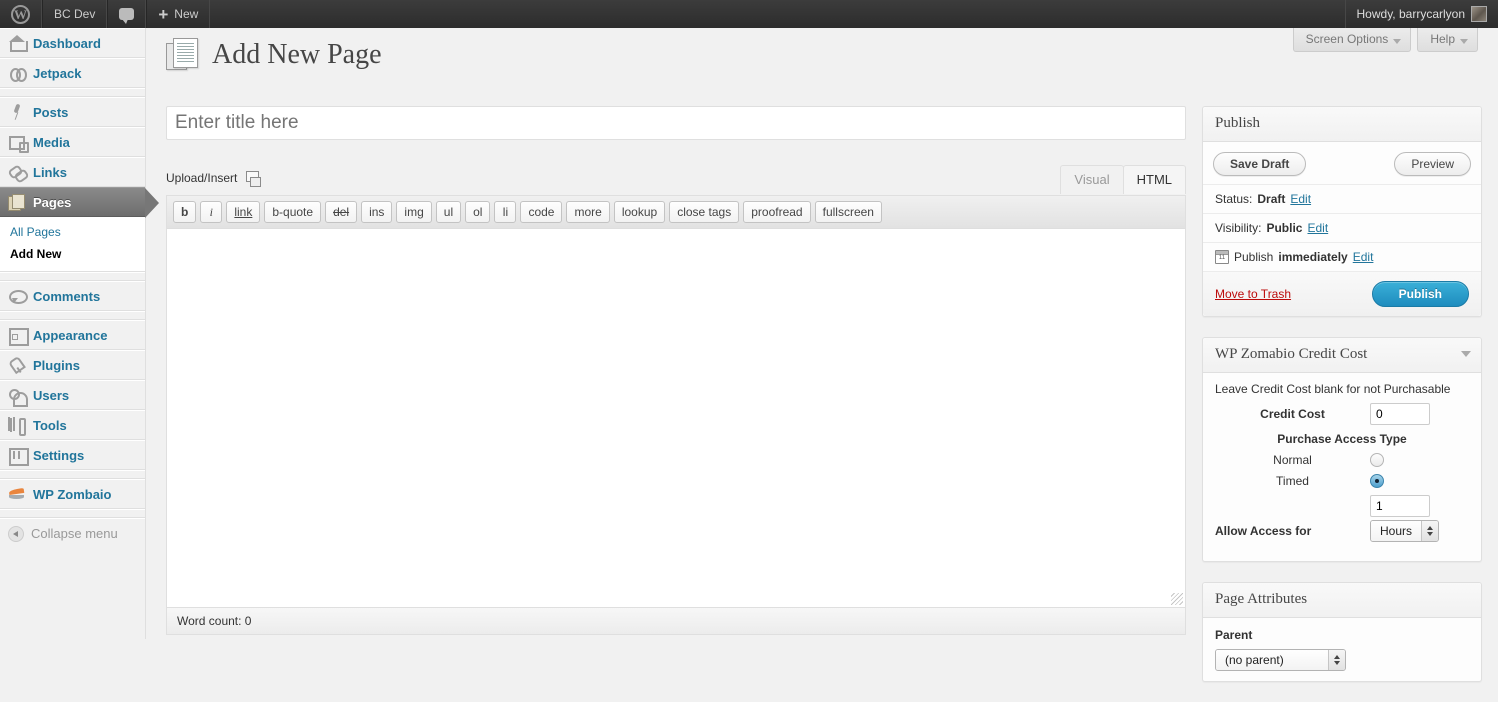 Image resolution: width=1498 pixels, height=702 pixels. I want to click on parent-select: (no parent), so click(1280, 660).